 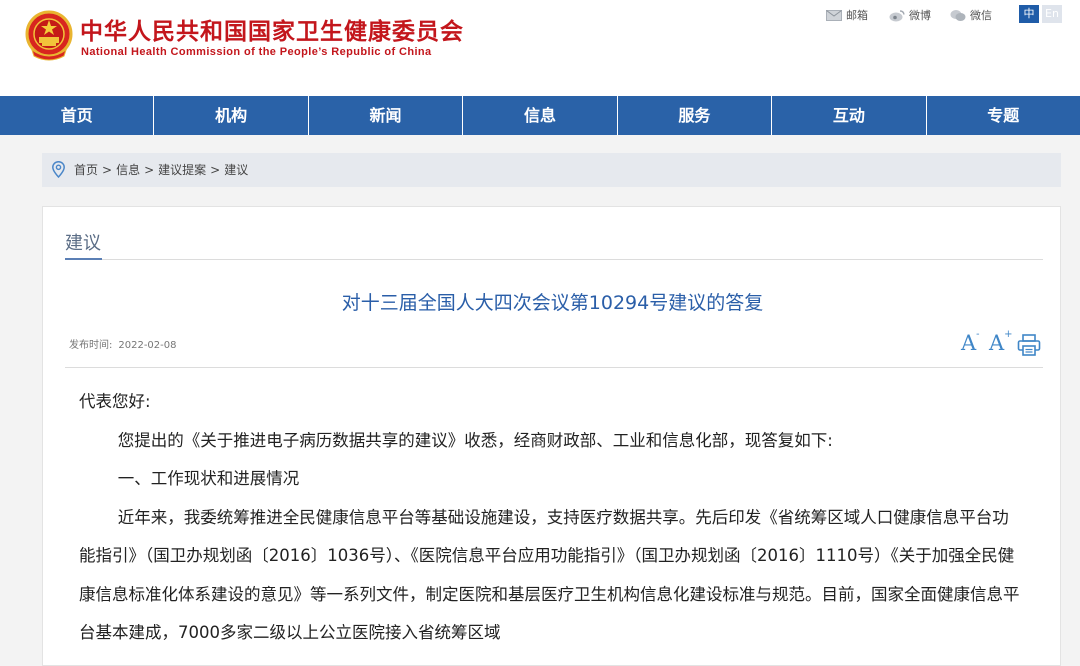 I want to click on font-increase-button: A+, so click(x=1001, y=342).